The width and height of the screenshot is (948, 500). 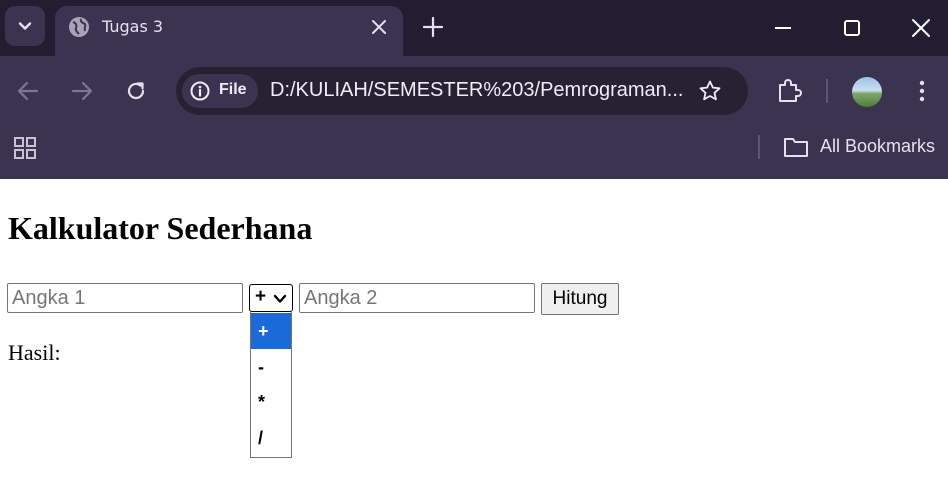 I want to click on minimize-icon, so click(x=783, y=28).